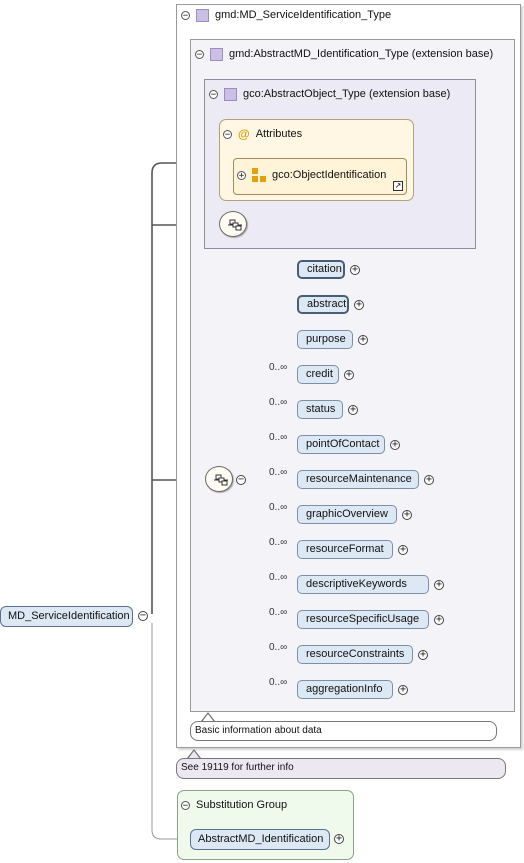 This screenshot has width=524, height=863. I want to click on element-citation: citation, so click(321, 269).